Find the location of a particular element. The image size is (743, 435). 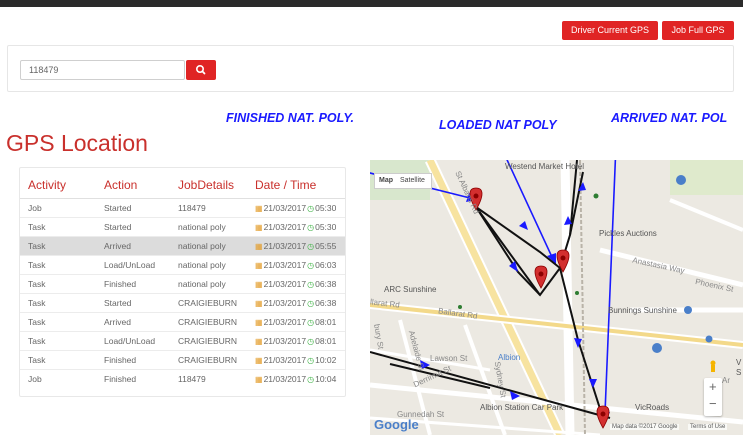

column-header-action: Action is located at coordinates (133, 183).